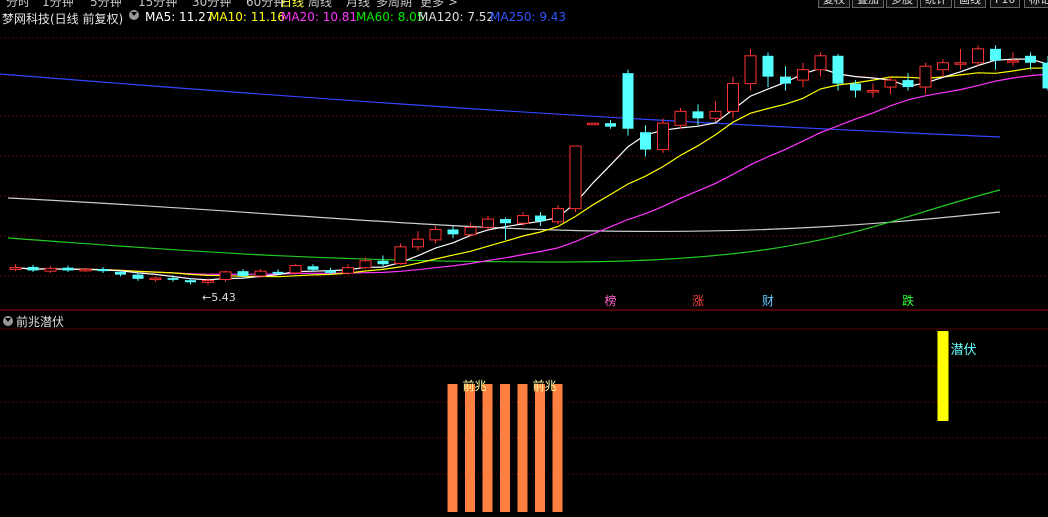  I want to click on stats-button: 统计, so click(936, 4).